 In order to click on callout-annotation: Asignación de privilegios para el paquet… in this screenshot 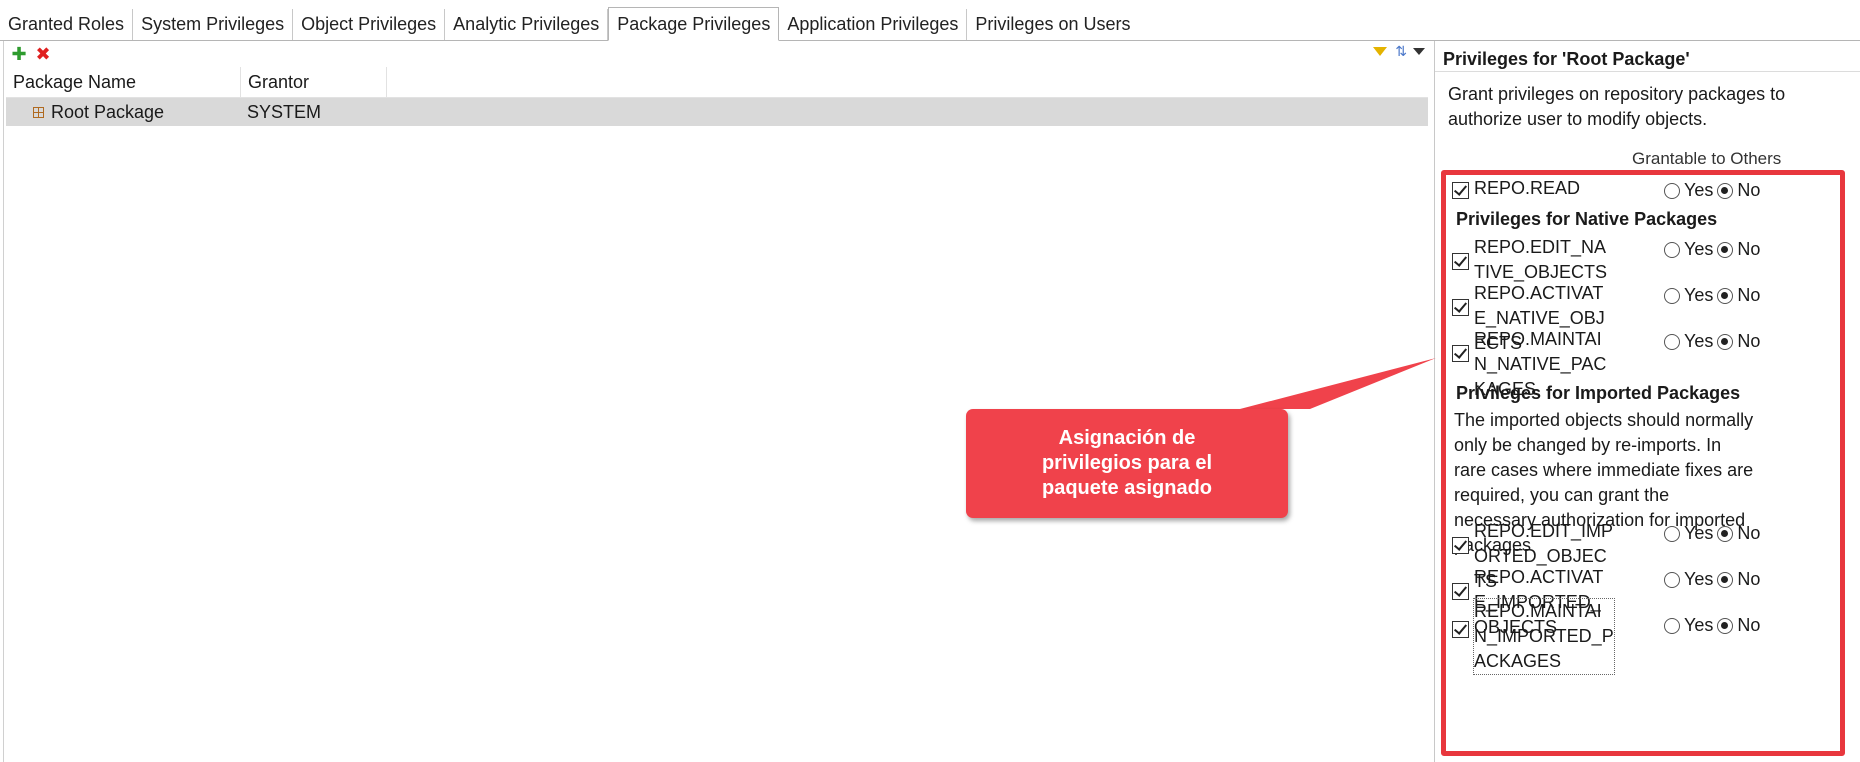, I will do `click(1127, 463)`.